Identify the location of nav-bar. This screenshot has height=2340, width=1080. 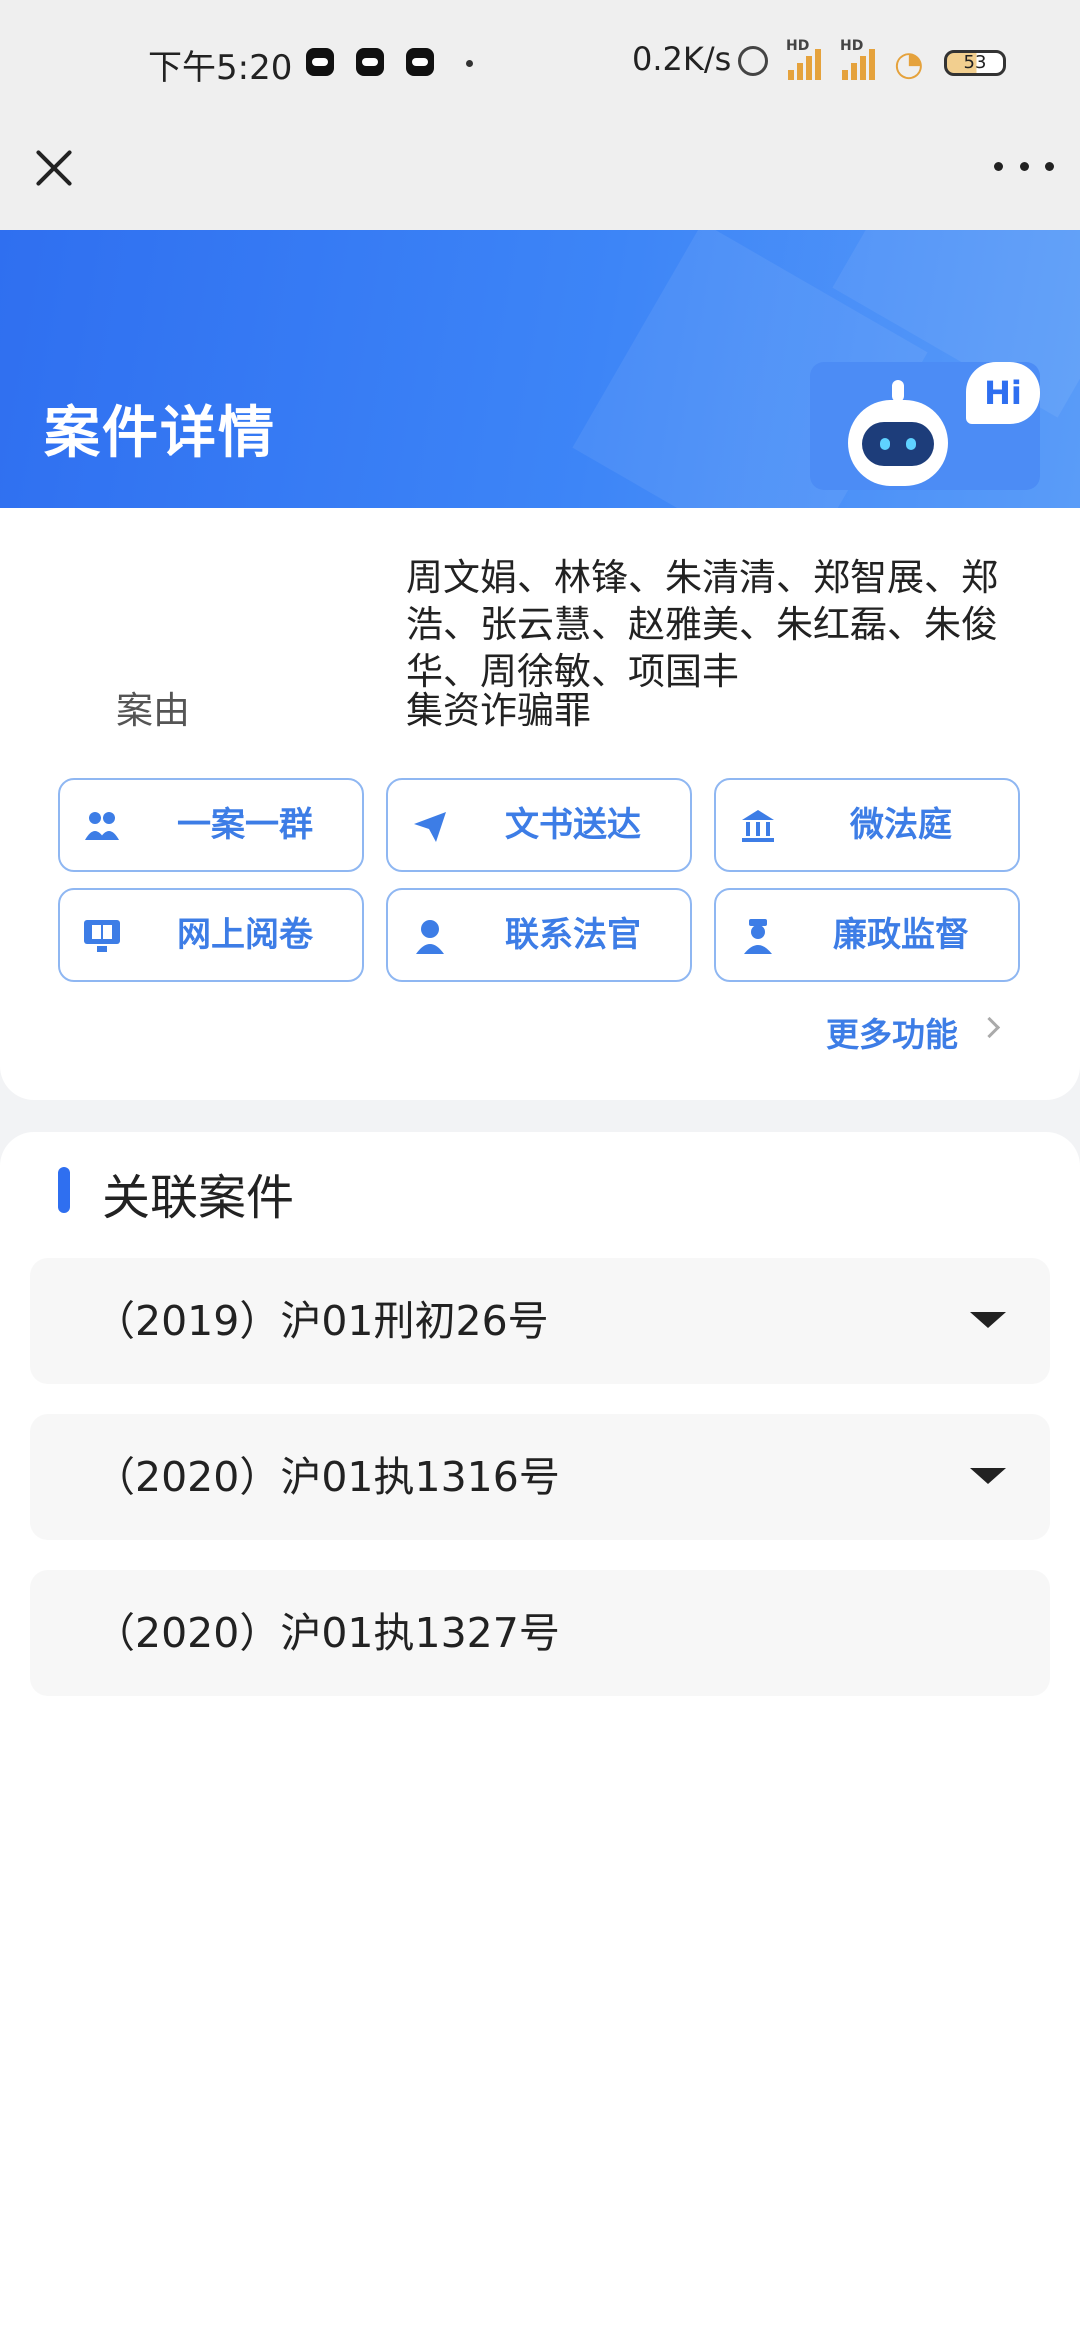
(540, 180).